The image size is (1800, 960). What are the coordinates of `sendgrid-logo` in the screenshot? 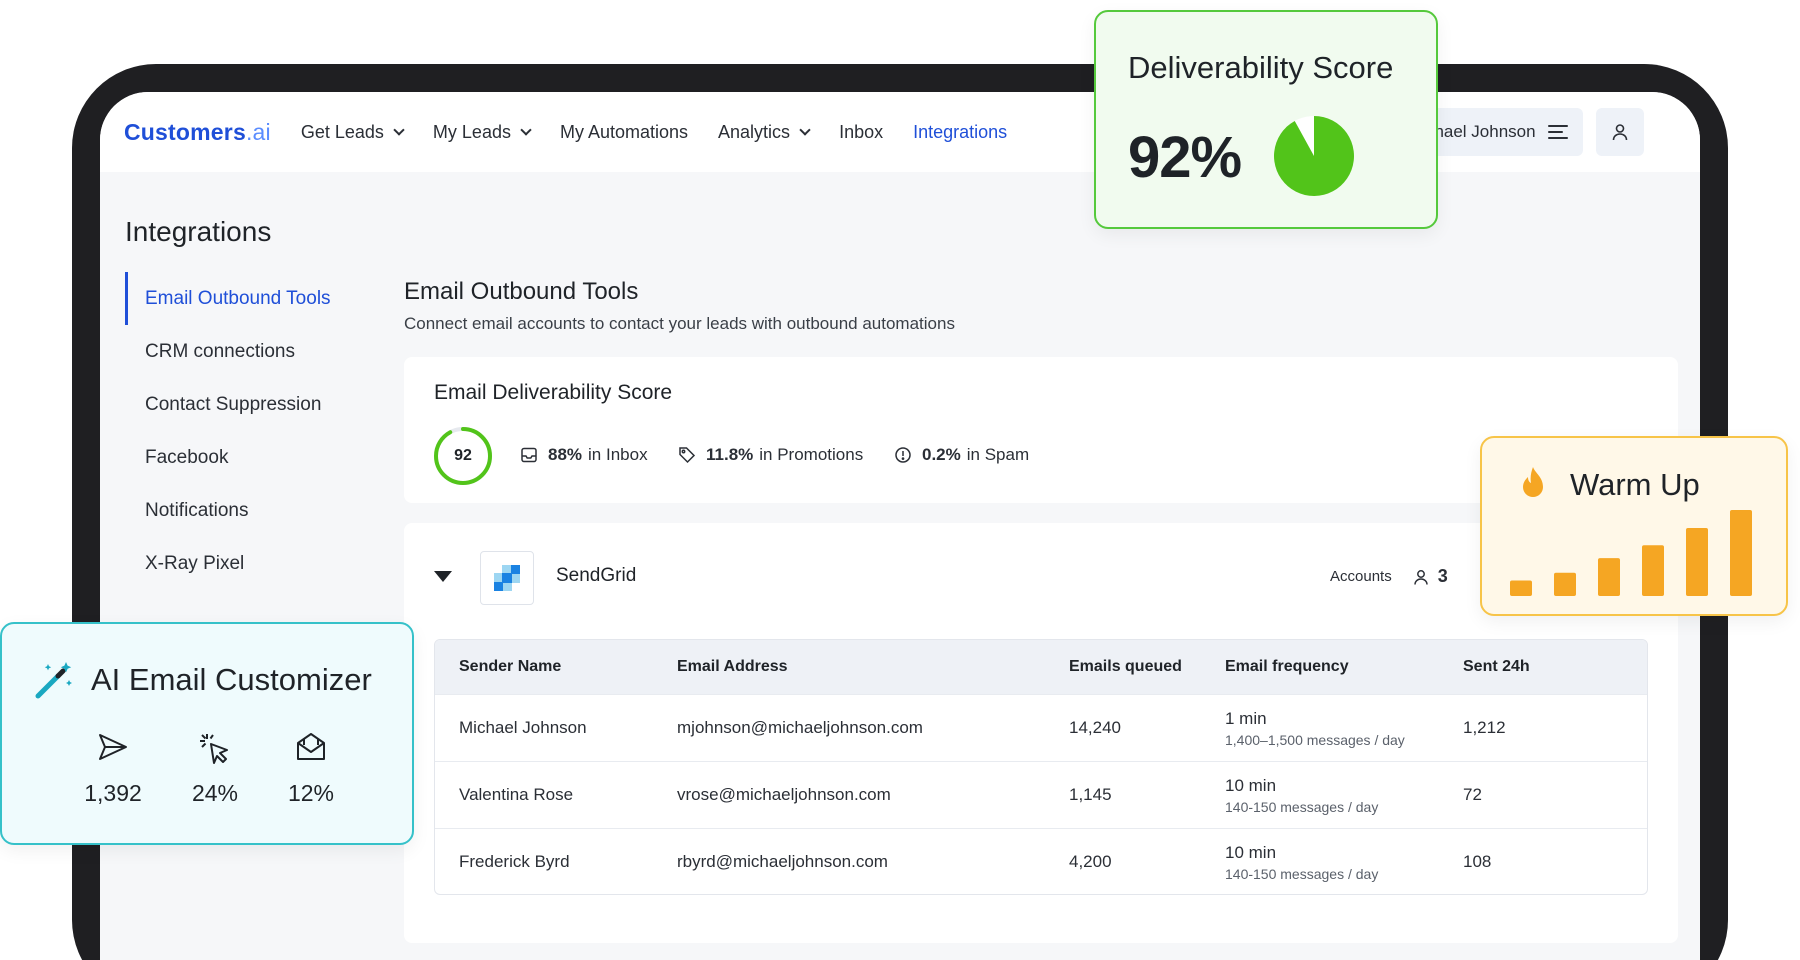 It's located at (507, 578).